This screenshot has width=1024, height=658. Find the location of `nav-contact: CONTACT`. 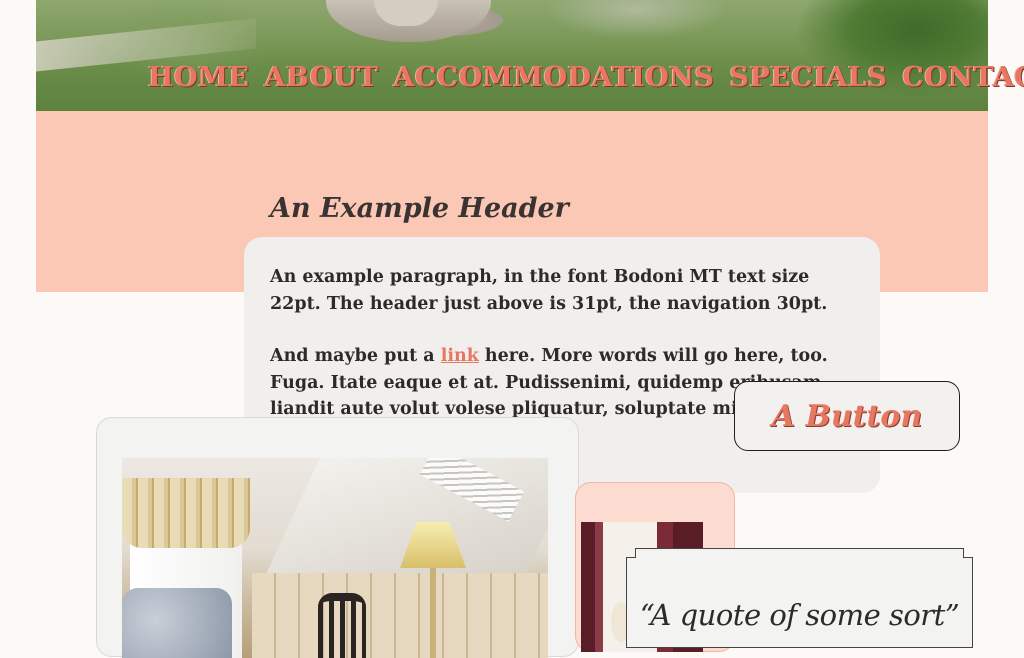

nav-contact: CONTACT is located at coordinates (963, 77).